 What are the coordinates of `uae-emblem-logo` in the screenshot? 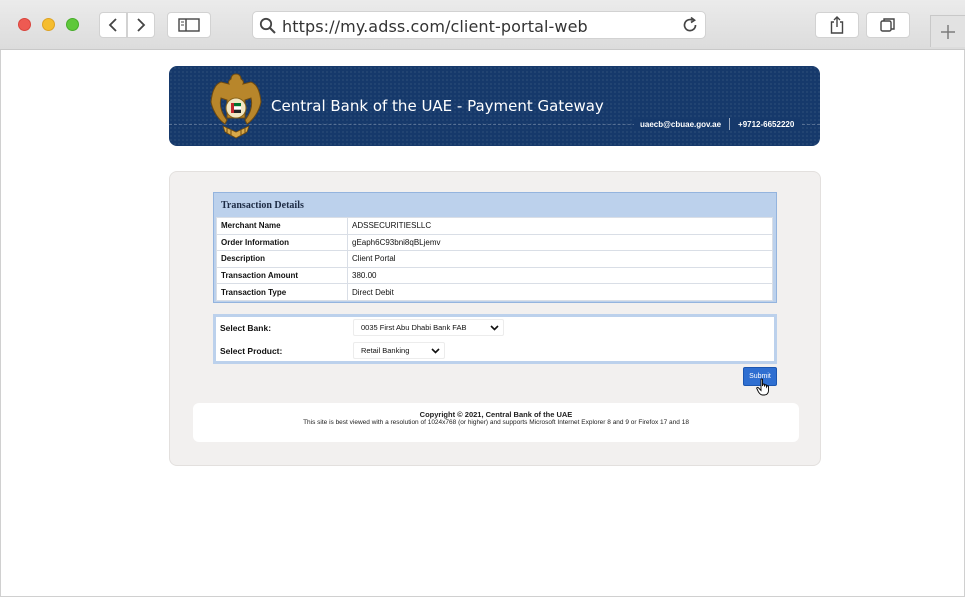 It's located at (236, 106).